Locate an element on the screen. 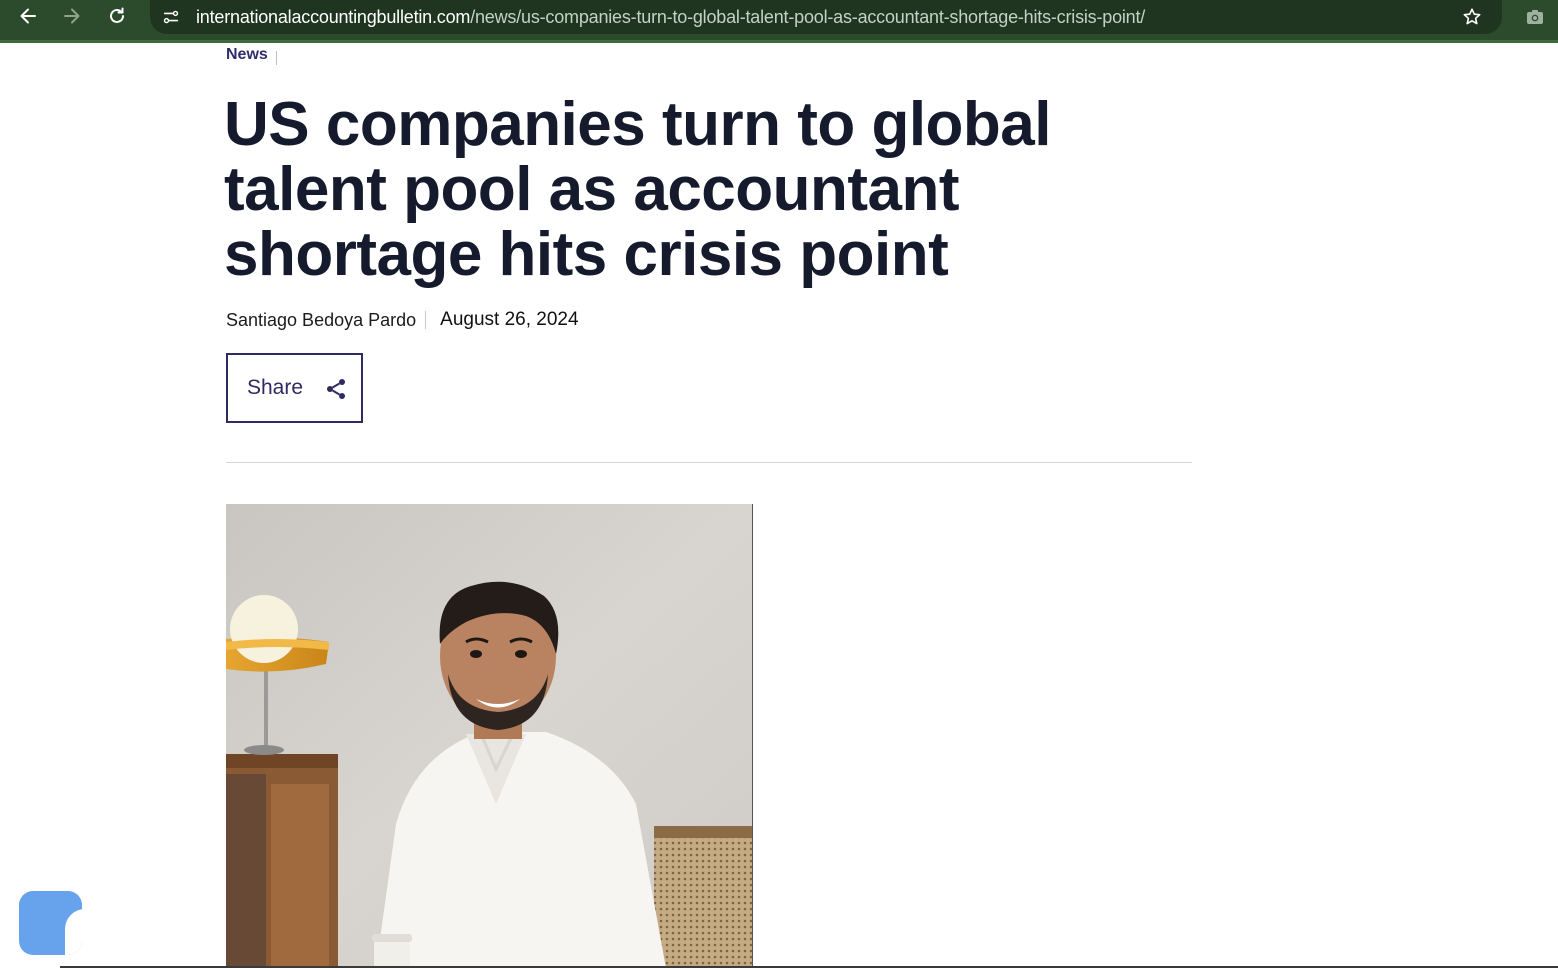  breadcrumb-divider is located at coordinates (276, 58).